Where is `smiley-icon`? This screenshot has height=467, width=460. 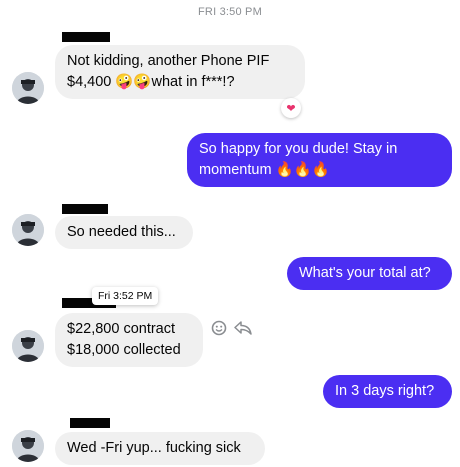
smiley-icon is located at coordinates (219, 330).